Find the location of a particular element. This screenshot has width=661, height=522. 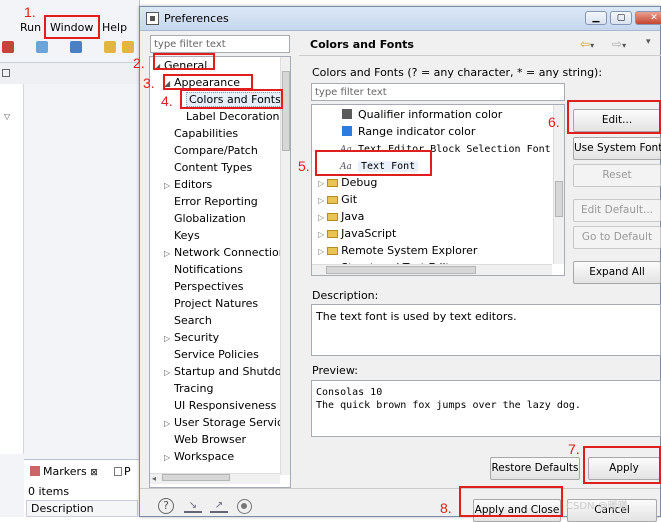

tree-item: ▷ Security is located at coordinates (191, 338).